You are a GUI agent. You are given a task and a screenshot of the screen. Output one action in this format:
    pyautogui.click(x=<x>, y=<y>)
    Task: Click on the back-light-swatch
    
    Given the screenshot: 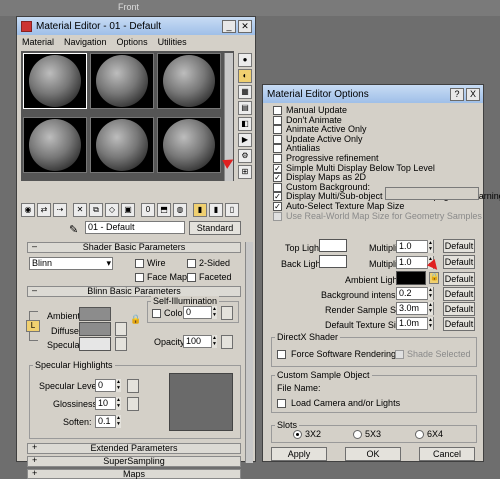 What is the action you would take?
    pyautogui.click(x=333, y=261)
    